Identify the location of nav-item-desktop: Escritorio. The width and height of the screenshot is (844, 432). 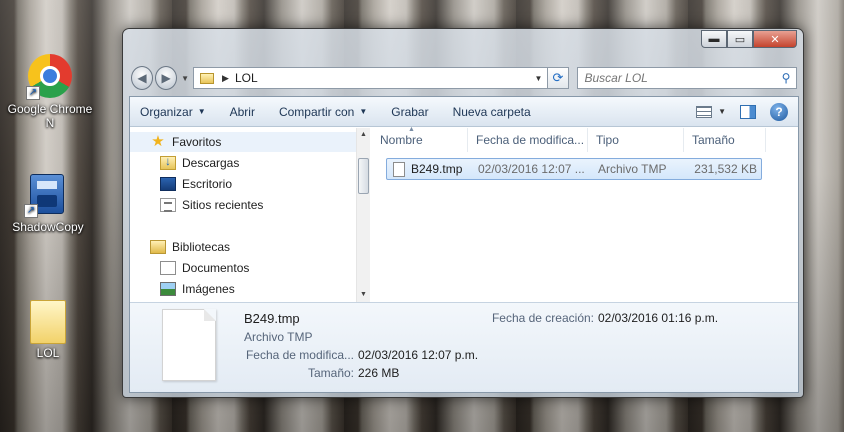
(196, 184).